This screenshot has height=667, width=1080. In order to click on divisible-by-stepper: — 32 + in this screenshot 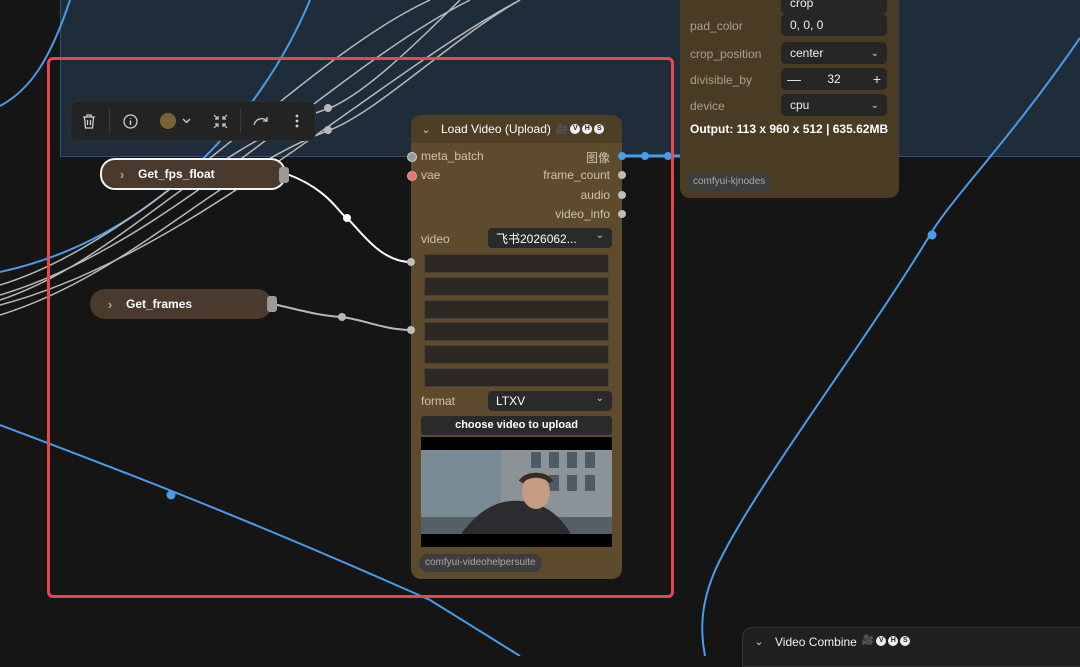, I will do `click(834, 79)`.